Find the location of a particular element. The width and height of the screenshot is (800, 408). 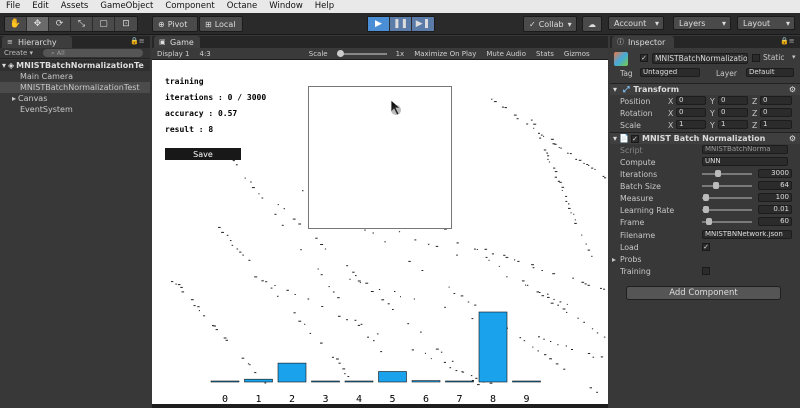

chevron-down-icon: ▾ is located at coordinates (794, 57).